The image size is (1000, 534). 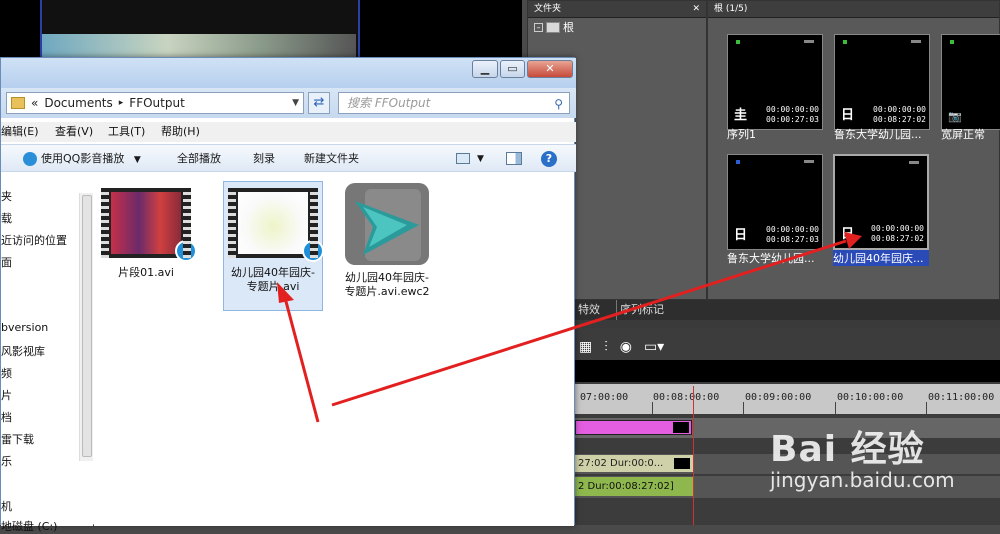 What do you see at coordinates (485, 69) in the screenshot?
I see `minimize-button: ▁` at bounding box center [485, 69].